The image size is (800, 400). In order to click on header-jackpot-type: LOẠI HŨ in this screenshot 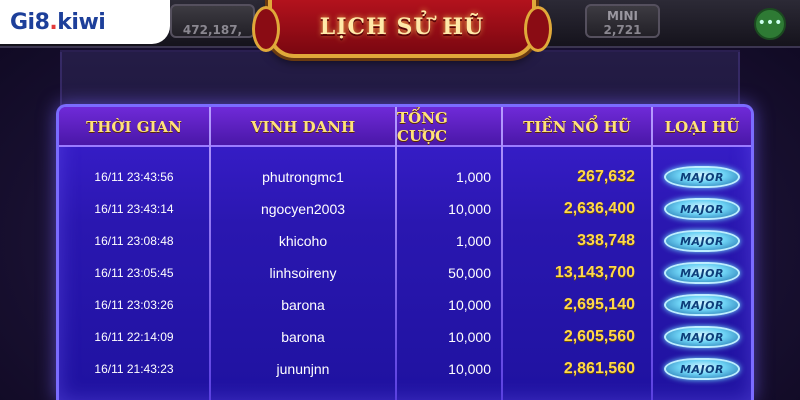, I will do `click(702, 127)`.